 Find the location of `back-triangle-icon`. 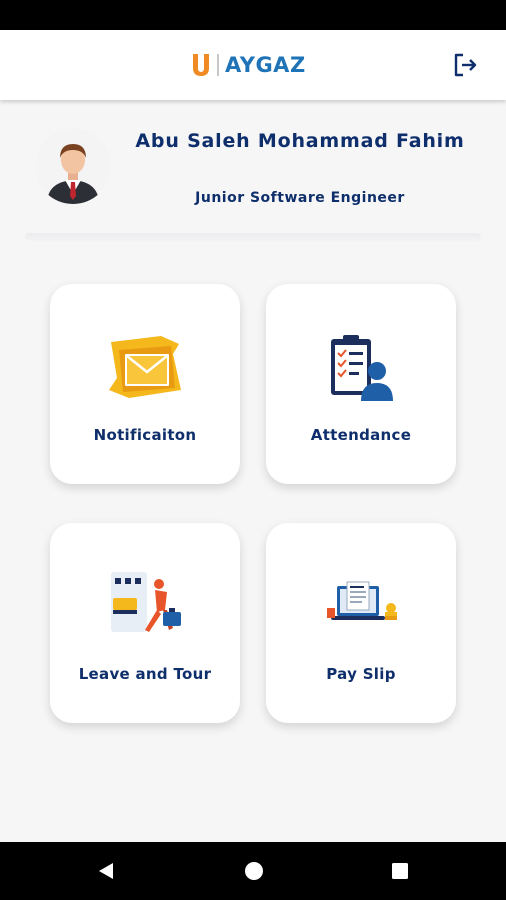

back-triangle-icon is located at coordinates (106, 871).